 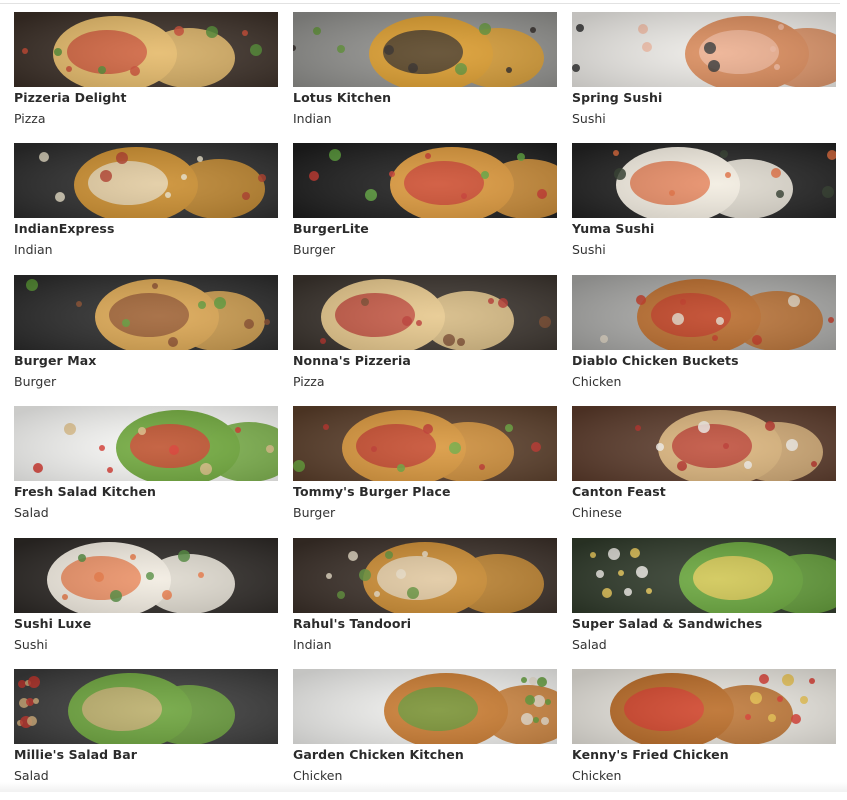 What do you see at coordinates (704, 575) in the screenshot?
I see `egg-salad-photo` at bounding box center [704, 575].